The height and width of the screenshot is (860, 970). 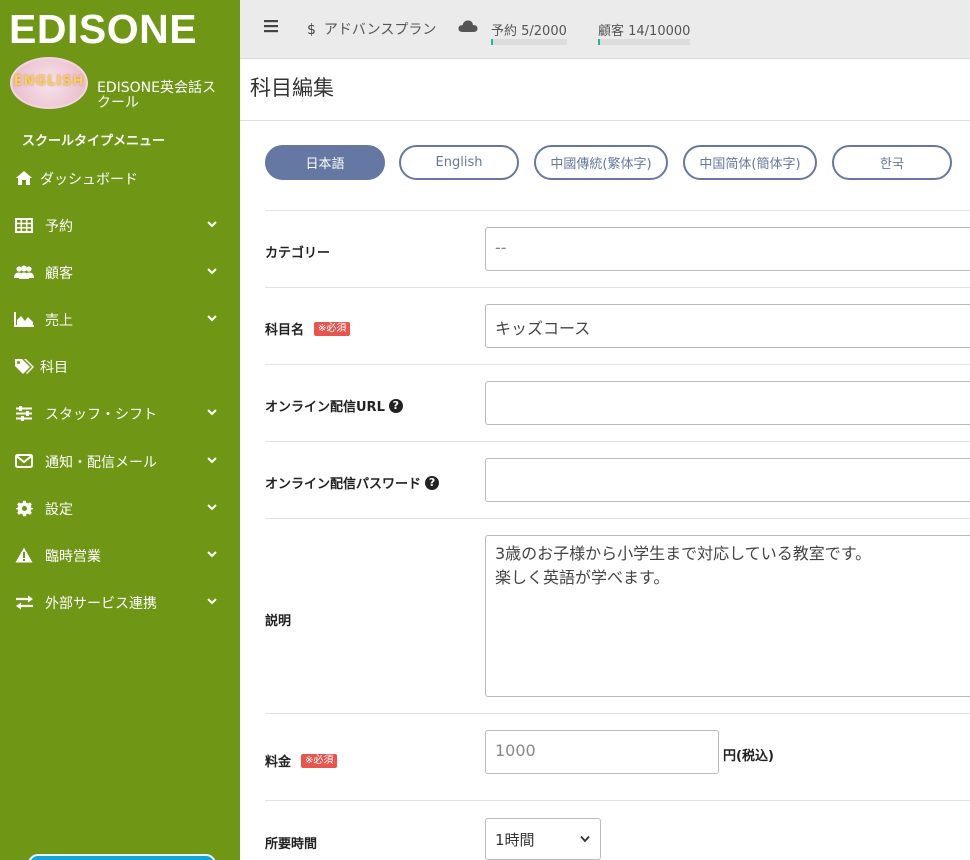 What do you see at coordinates (120, 555) in the screenshot?
I see `sidebar-item-temporary-hours: 臨時営業` at bounding box center [120, 555].